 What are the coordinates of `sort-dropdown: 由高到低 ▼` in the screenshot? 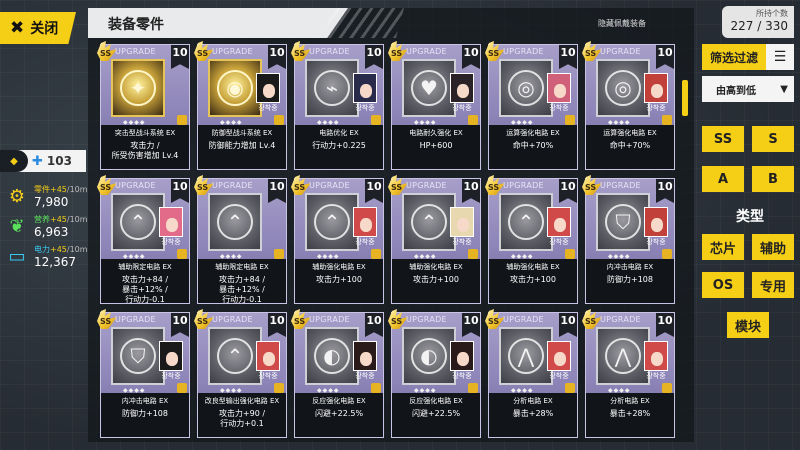 It's located at (748, 89).